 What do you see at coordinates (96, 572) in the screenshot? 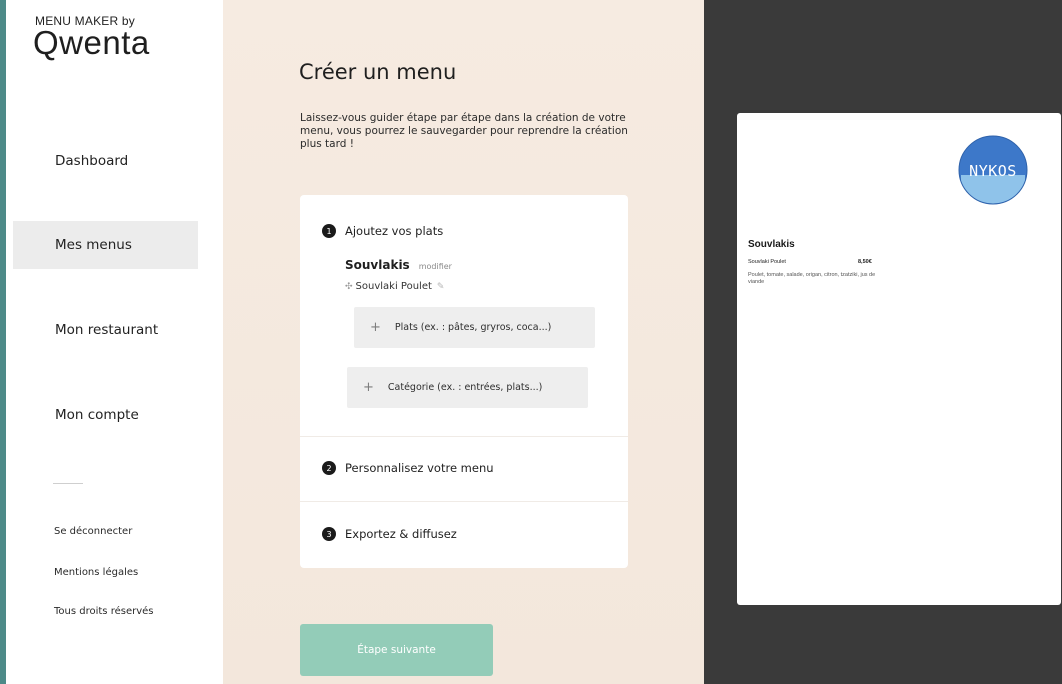
I see `legal-link: Mentions légales` at bounding box center [96, 572].